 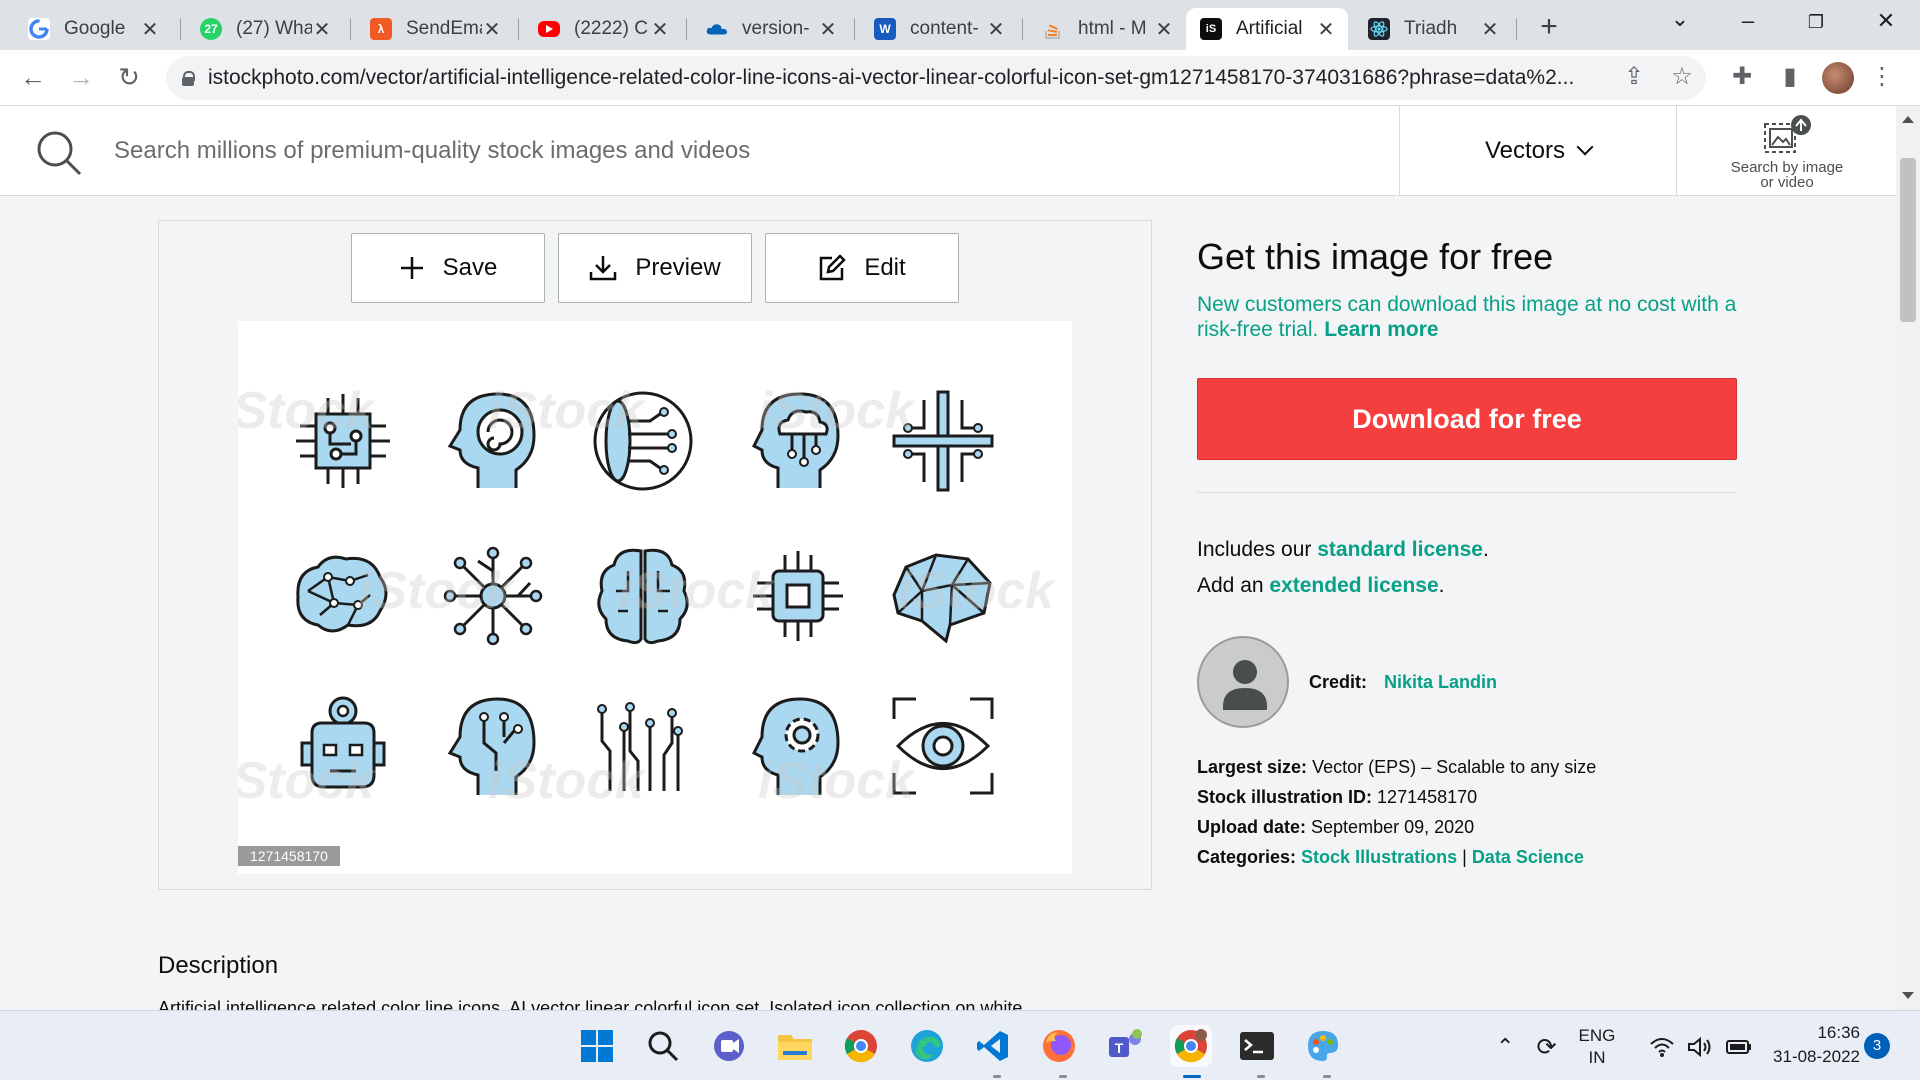 I want to click on tab-label: content-, so click(x=944, y=28).